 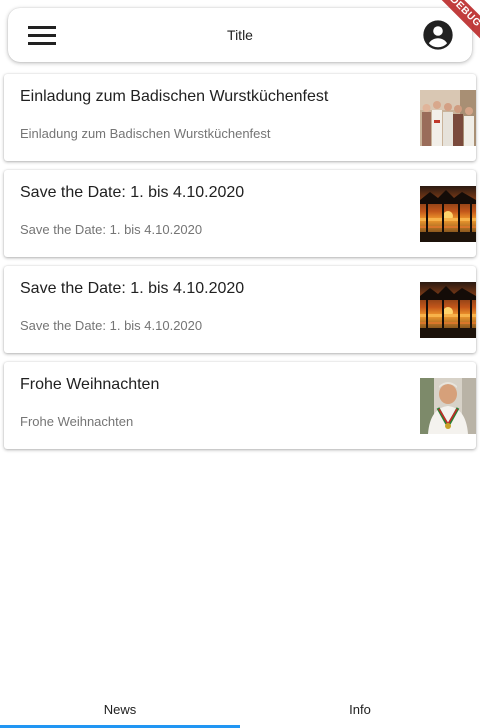 I want to click on news-card-subtitle: Frohe Weihnachten, so click(x=77, y=421).